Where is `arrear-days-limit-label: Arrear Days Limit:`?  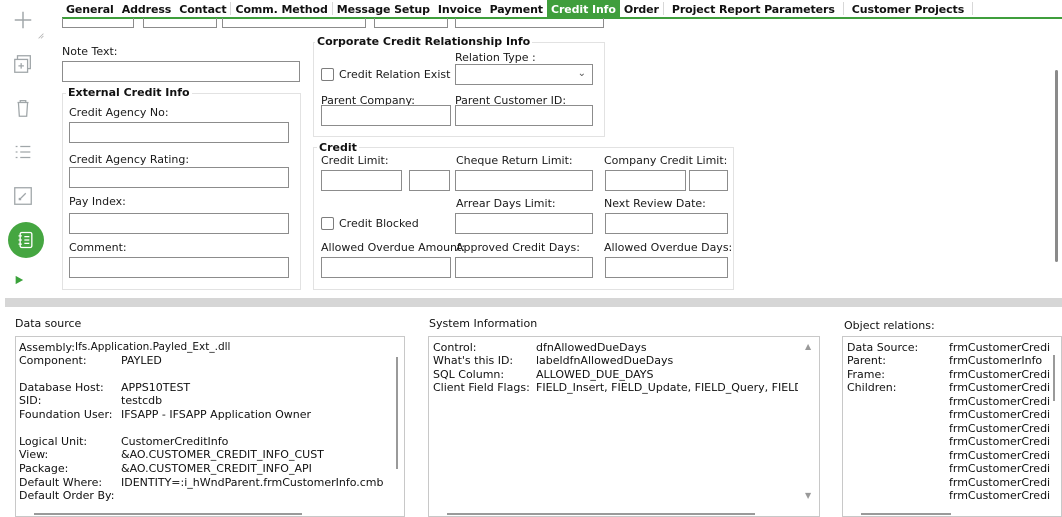 arrear-days-limit-label: Arrear Days Limit: is located at coordinates (506, 203).